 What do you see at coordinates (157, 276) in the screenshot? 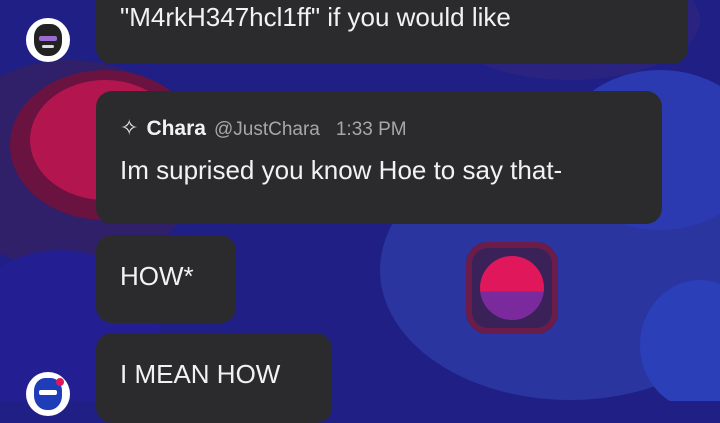
I see `message-text: HOW*` at bounding box center [157, 276].